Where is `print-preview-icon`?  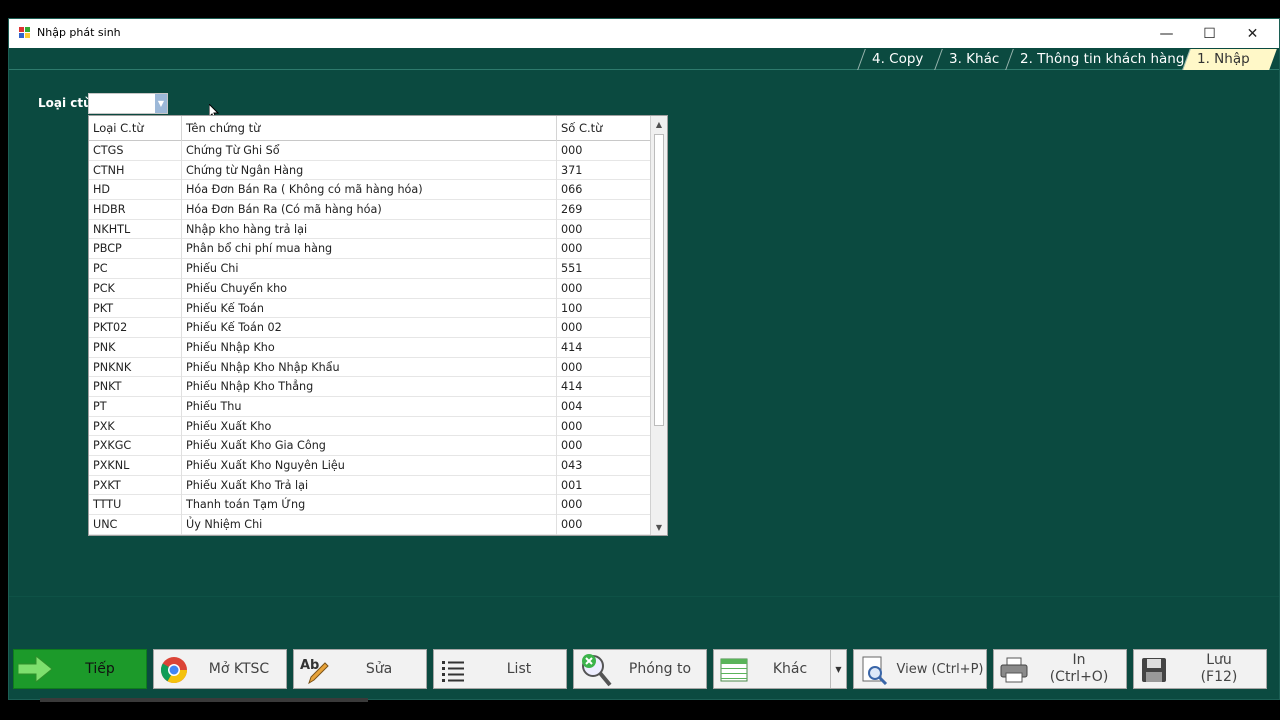 print-preview-icon is located at coordinates (875, 670).